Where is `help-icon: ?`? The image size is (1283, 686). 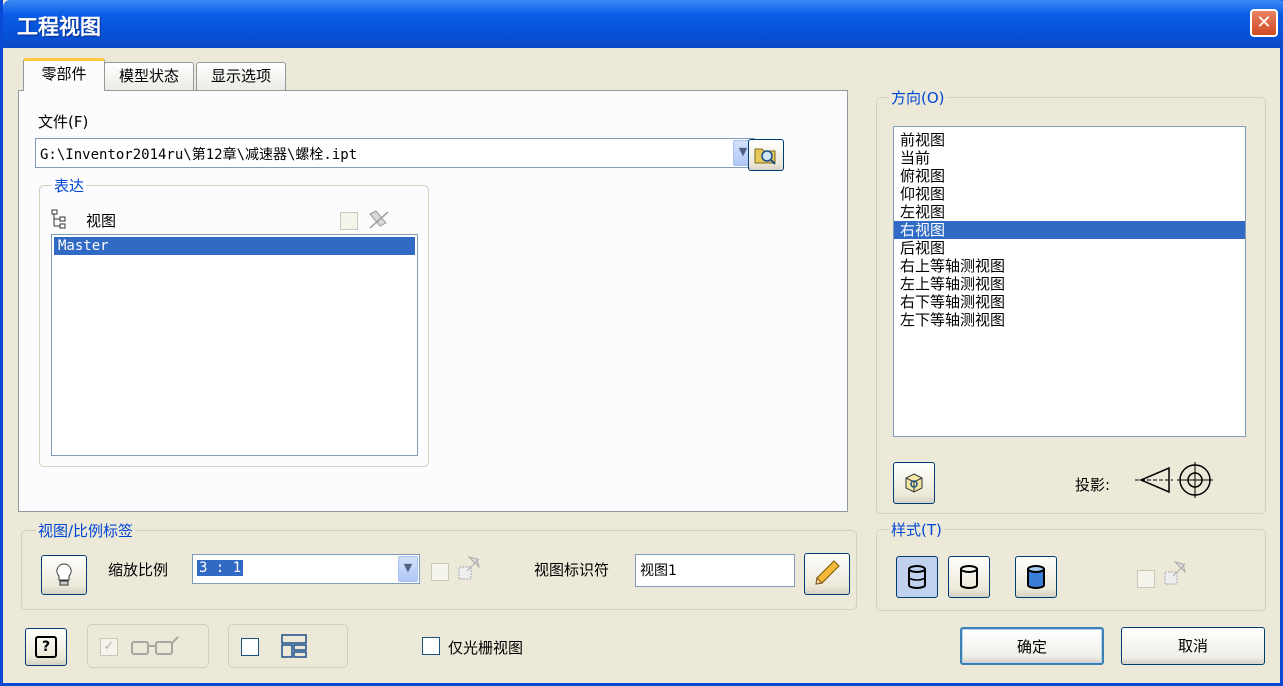 help-icon: ? is located at coordinates (46, 647).